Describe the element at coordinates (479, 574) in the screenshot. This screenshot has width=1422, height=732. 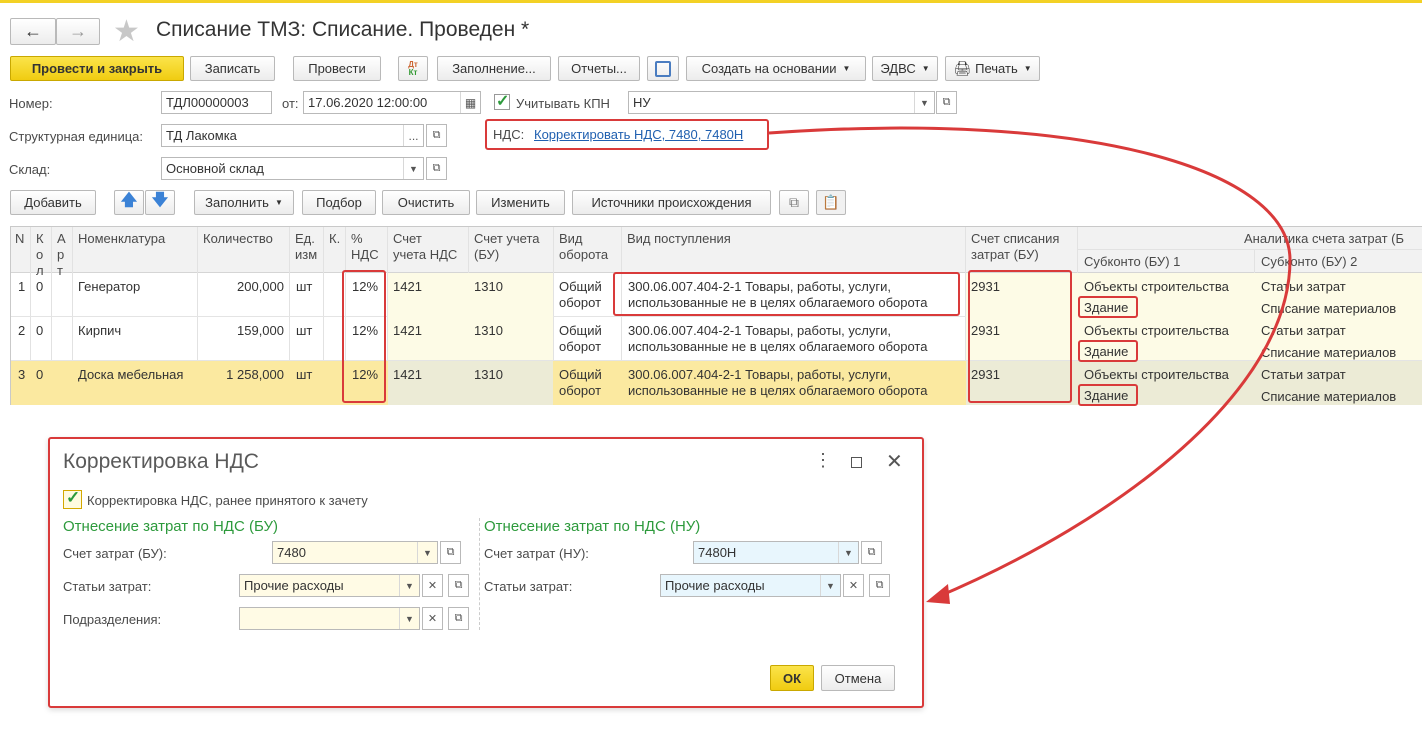
I see `section-divider` at that location.